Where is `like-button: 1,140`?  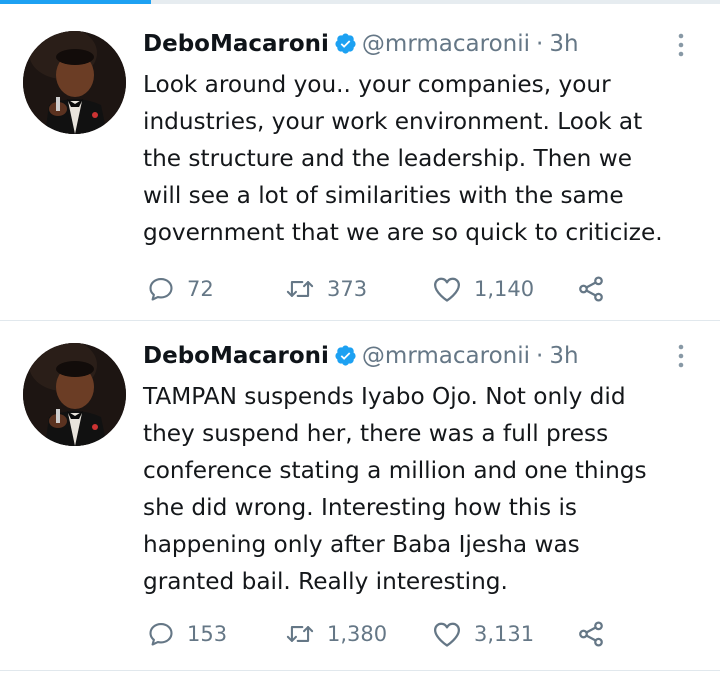 like-button: 1,140 is located at coordinates (483, 289).